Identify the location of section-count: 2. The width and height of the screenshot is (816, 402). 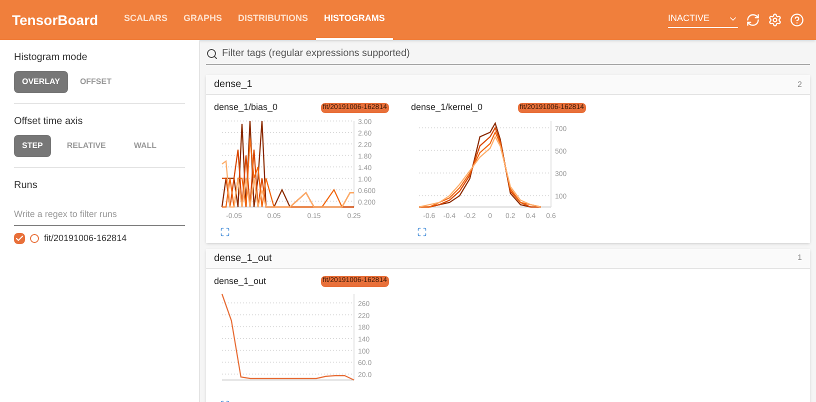
(800, 84).